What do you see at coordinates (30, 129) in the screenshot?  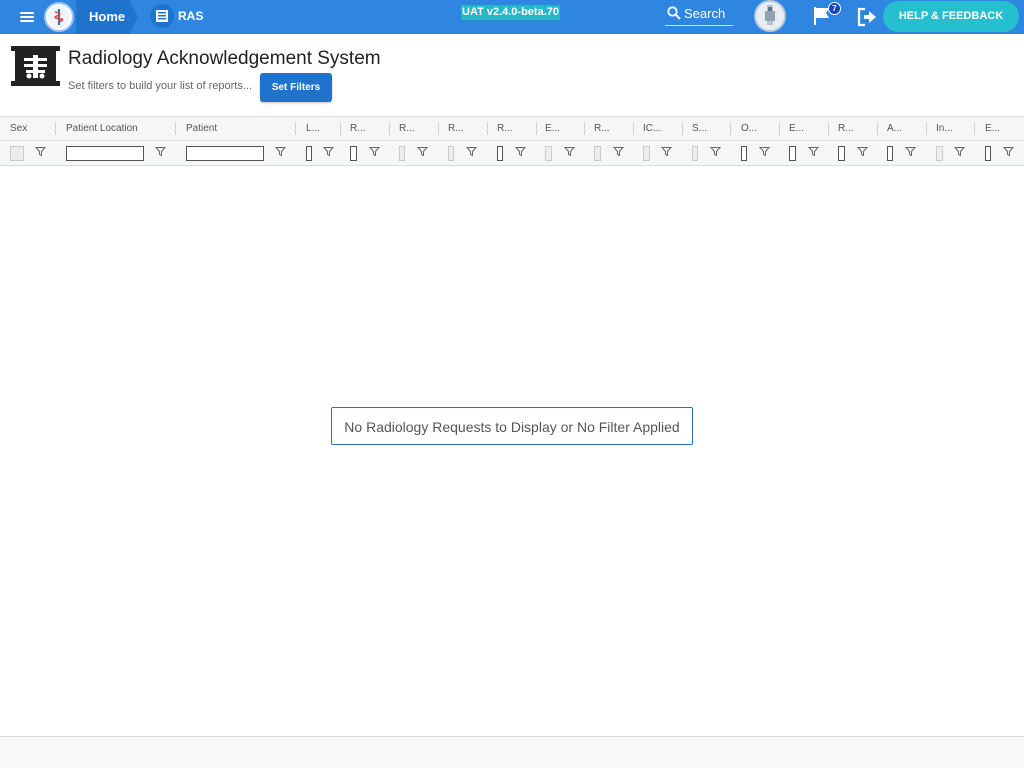 I see `column-header-sex: Sex` at bounding box center [30, 129].